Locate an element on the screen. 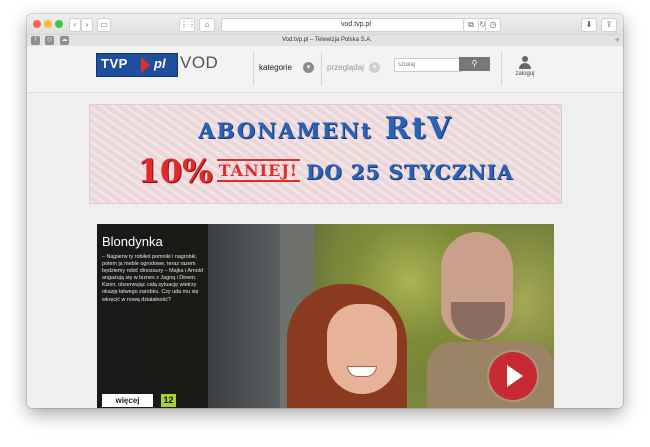 This screenshot has width=650, height=447. age-rating-badge: 12 is located at coordinates (168, 400).